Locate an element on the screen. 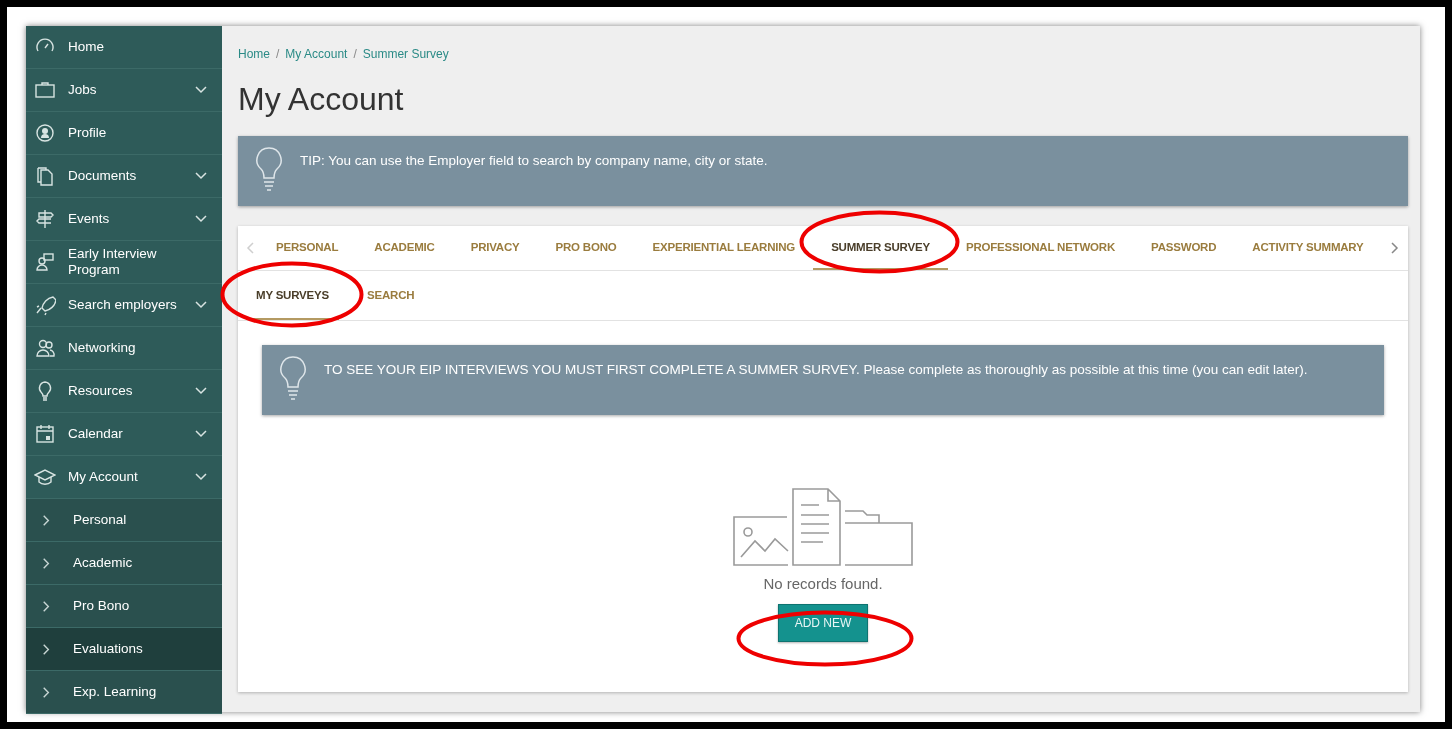  breadcrumb-link: Home is located at coordinates (254, 54).